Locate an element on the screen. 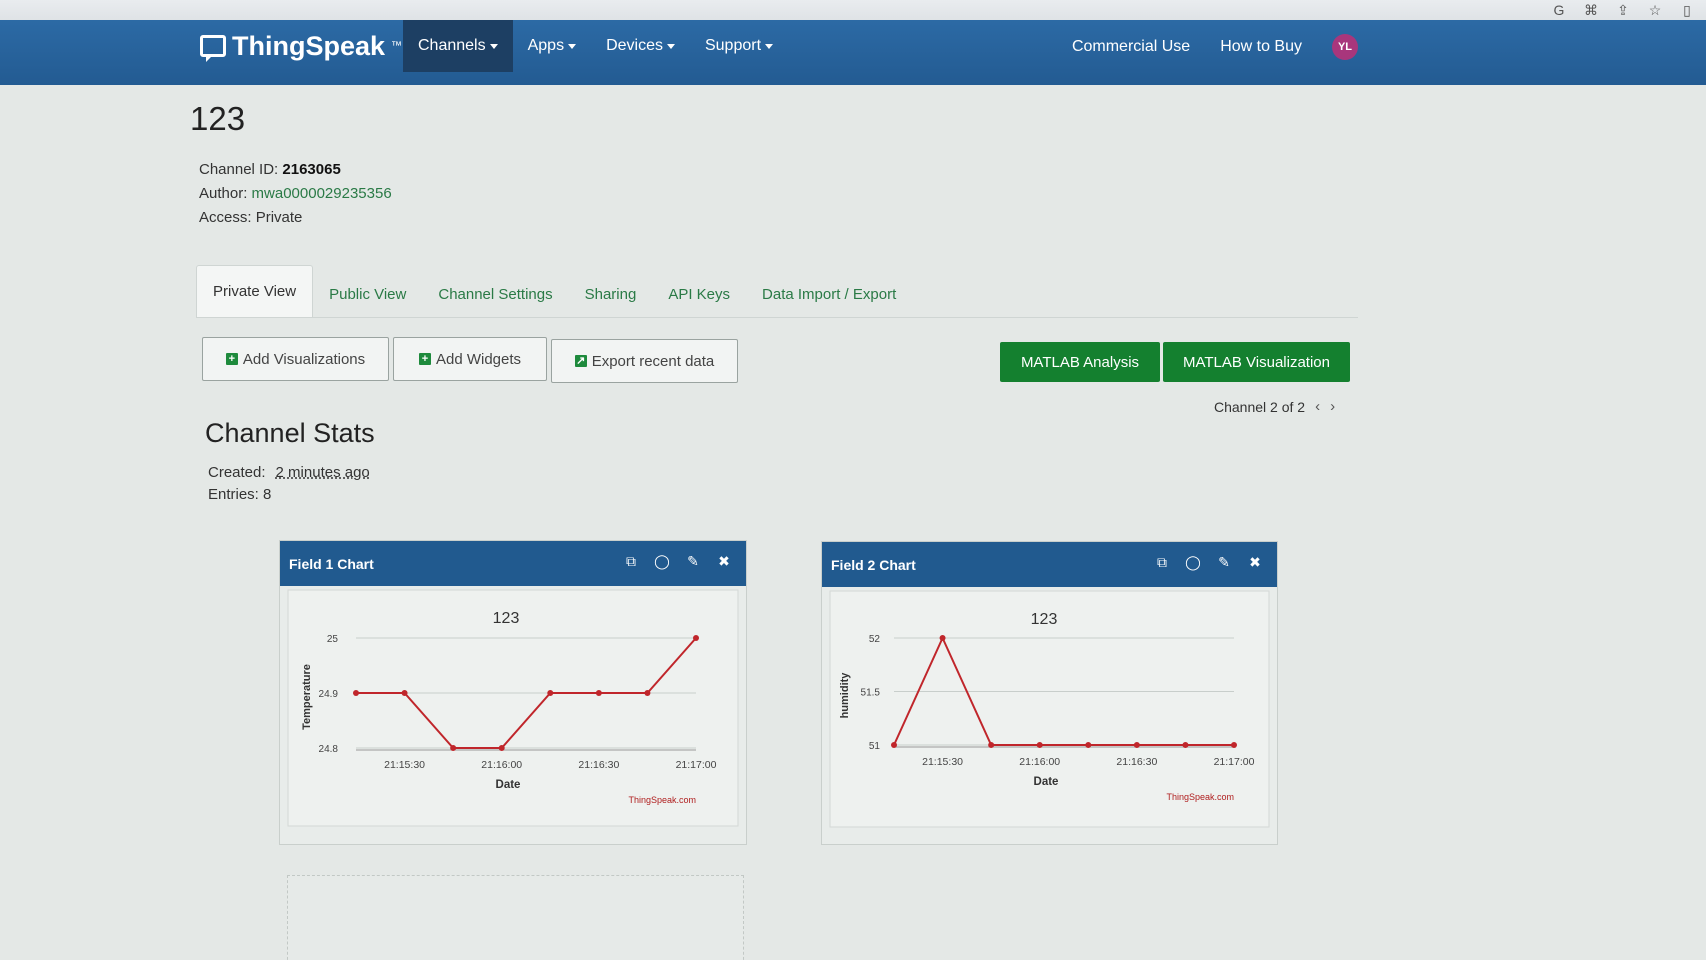  field-2-chart-tools: ⧉ ◯ ✎ ✖ is located at coordinates (1208, 562).